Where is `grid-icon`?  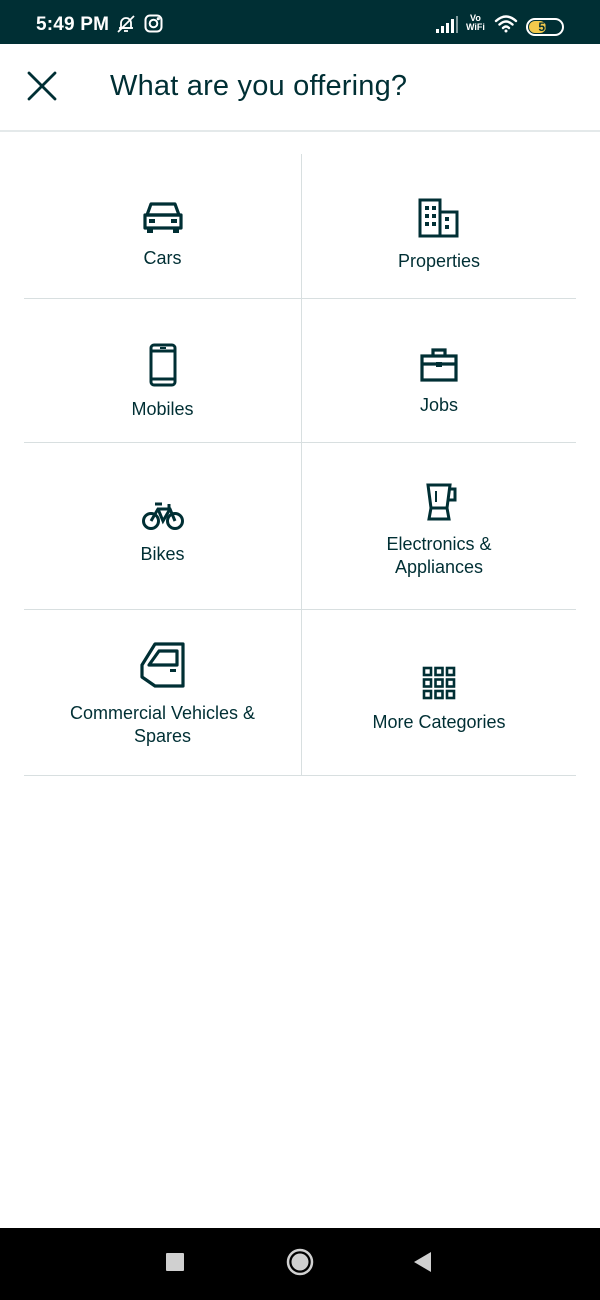 grid-icon is located at coordinates (439, 685).